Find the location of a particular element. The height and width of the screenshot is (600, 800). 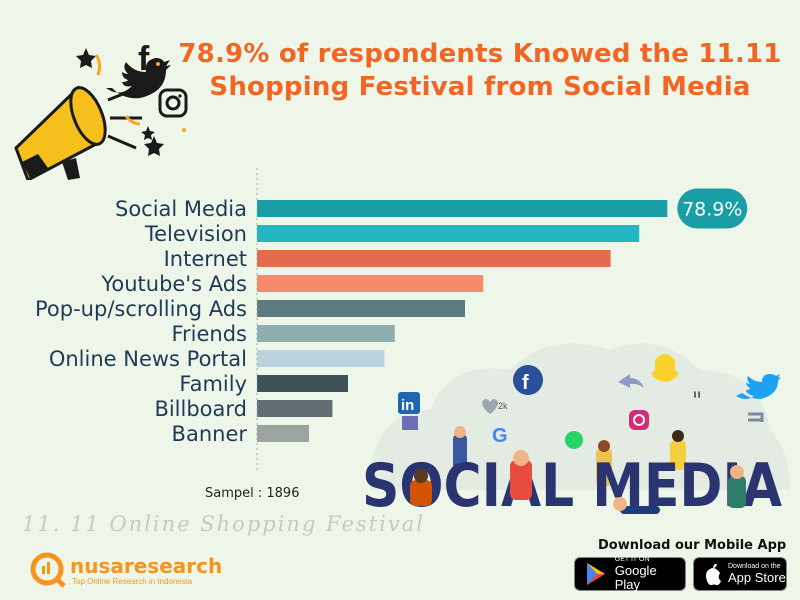

like-count: 2k is located at coordinates (503, 406).